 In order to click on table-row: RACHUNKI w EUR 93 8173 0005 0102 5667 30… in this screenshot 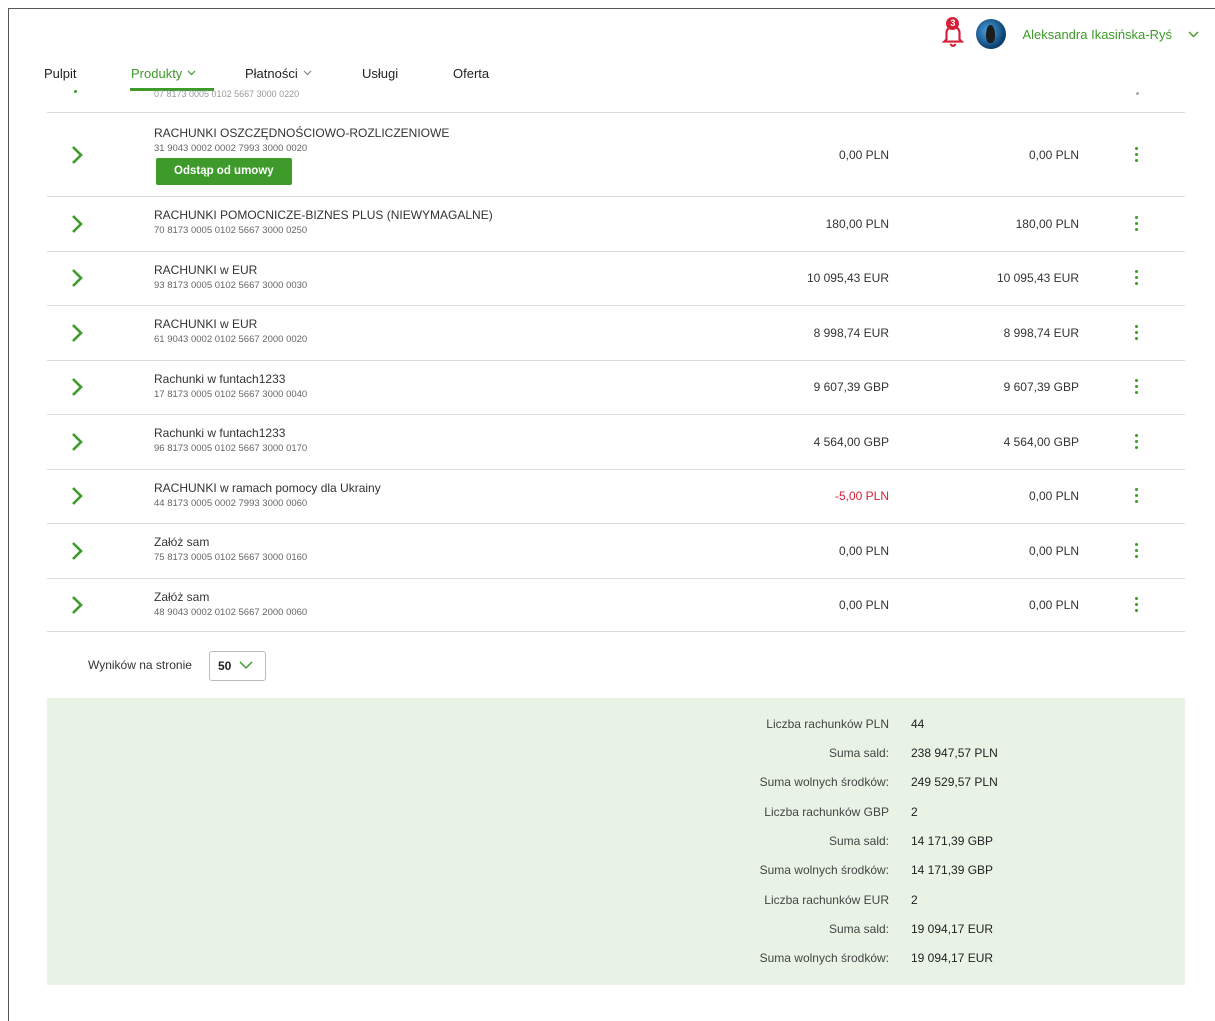, I will do `click(616, 278)`.